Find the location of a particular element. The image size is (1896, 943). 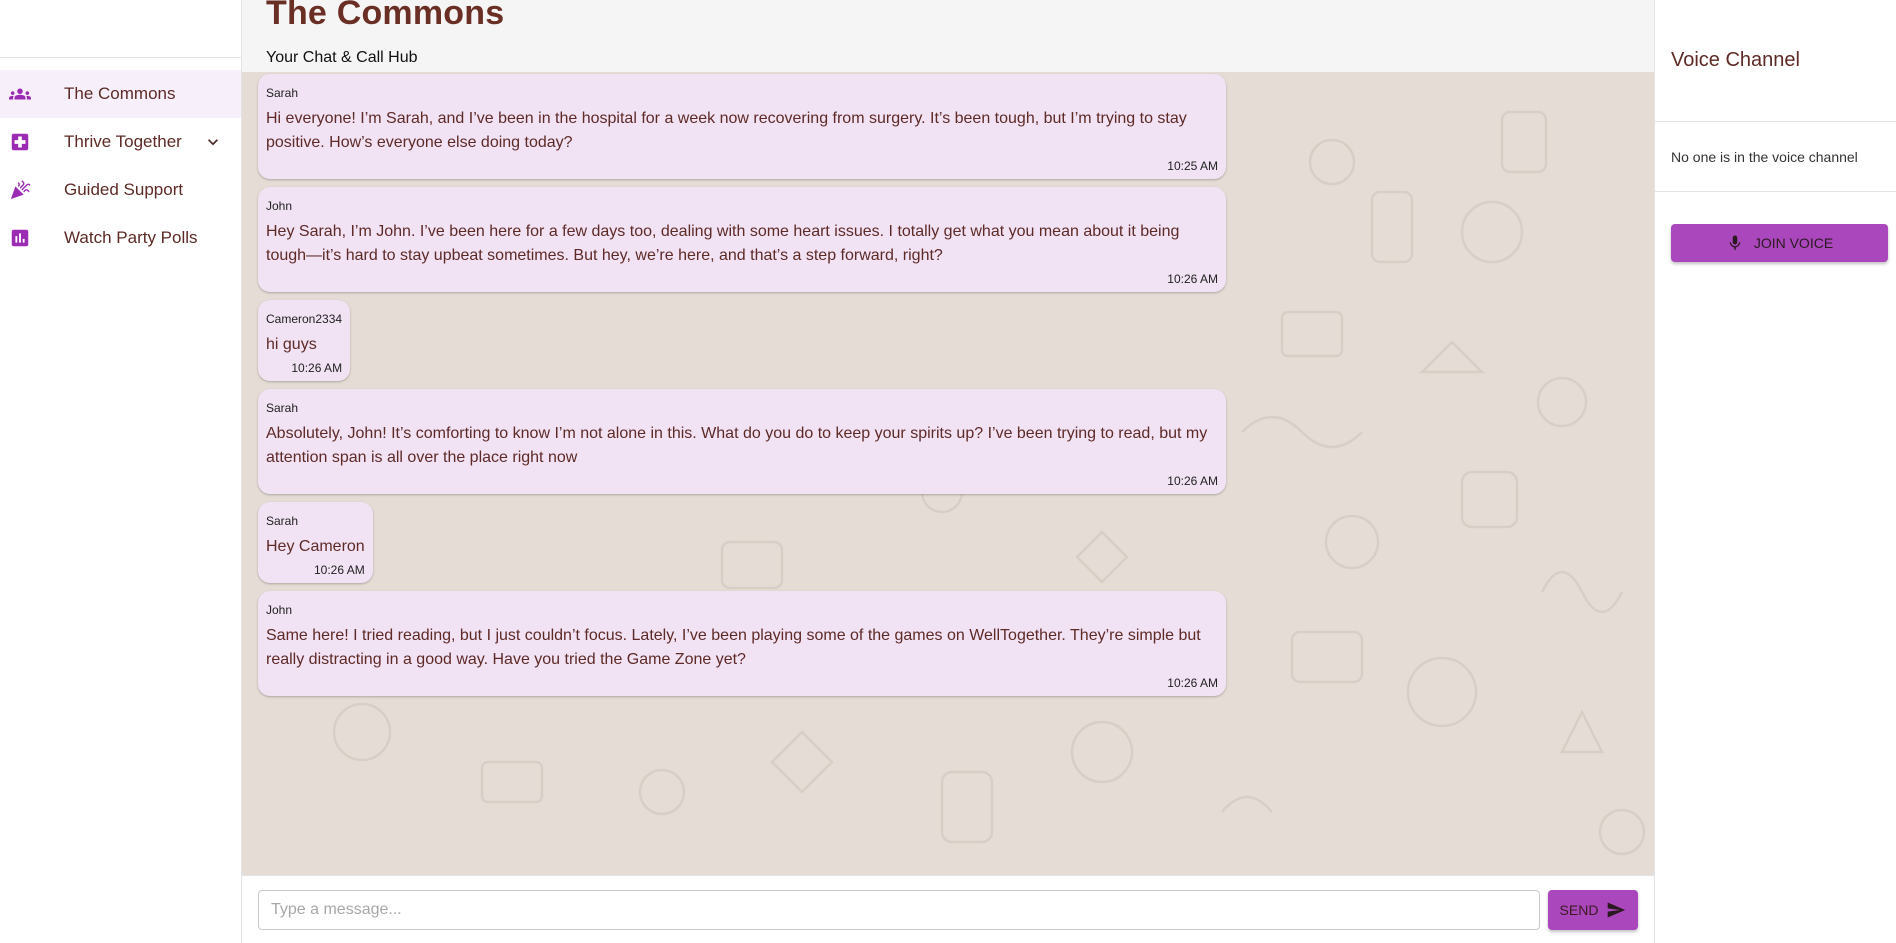

send-button: SEND is located at coordinates (1593, 909).